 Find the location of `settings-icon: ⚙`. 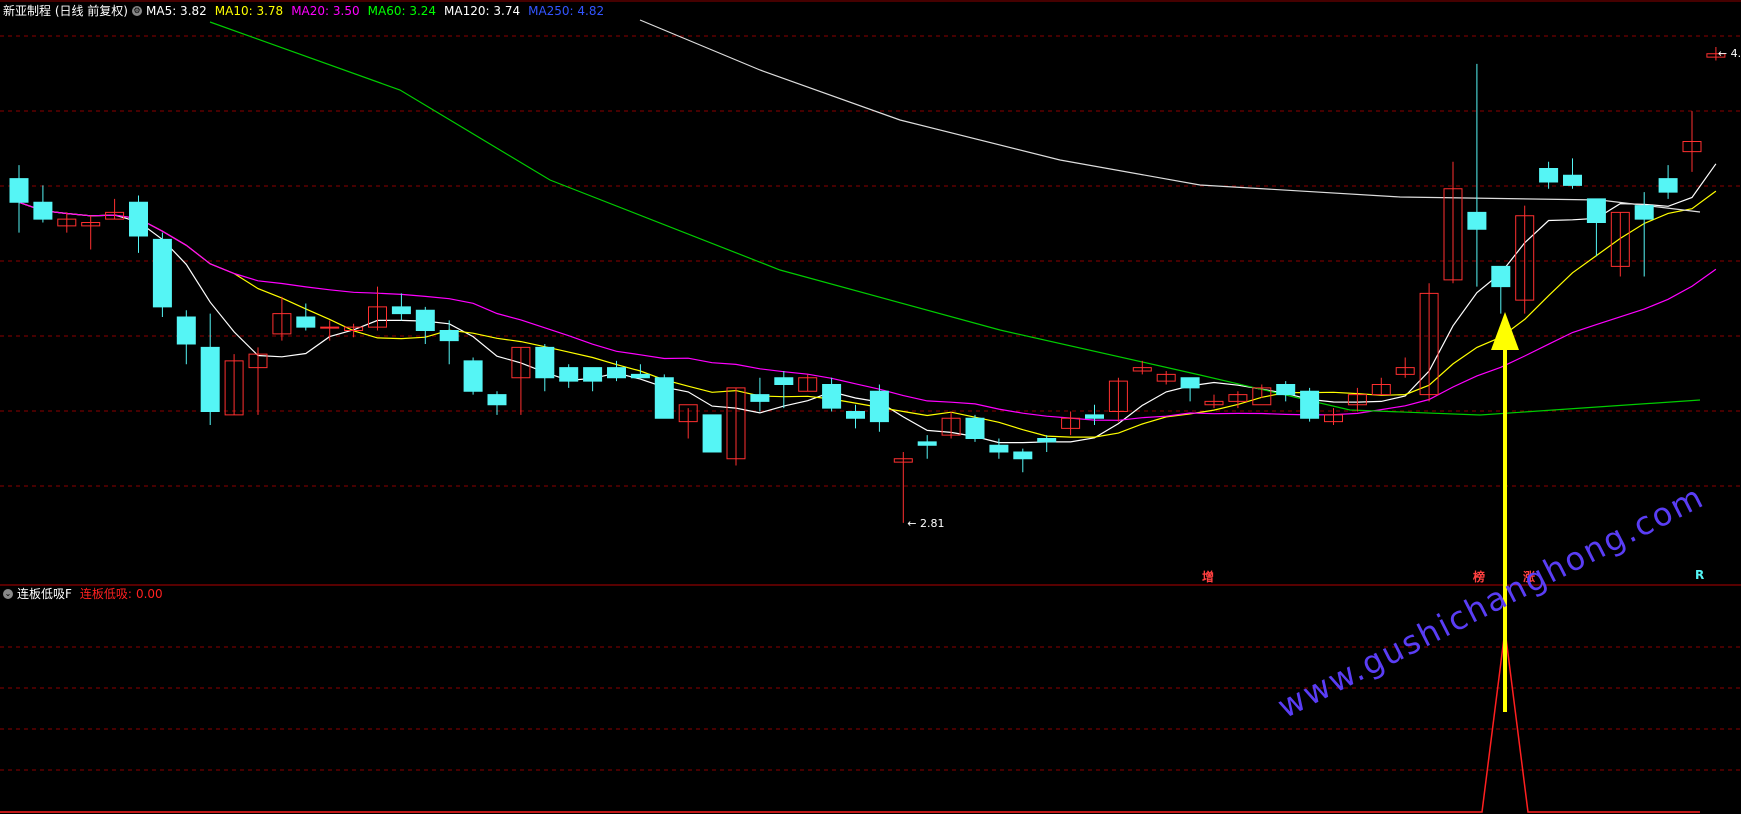

settings-icon: ⚙ is located at coordinates (137, 10).